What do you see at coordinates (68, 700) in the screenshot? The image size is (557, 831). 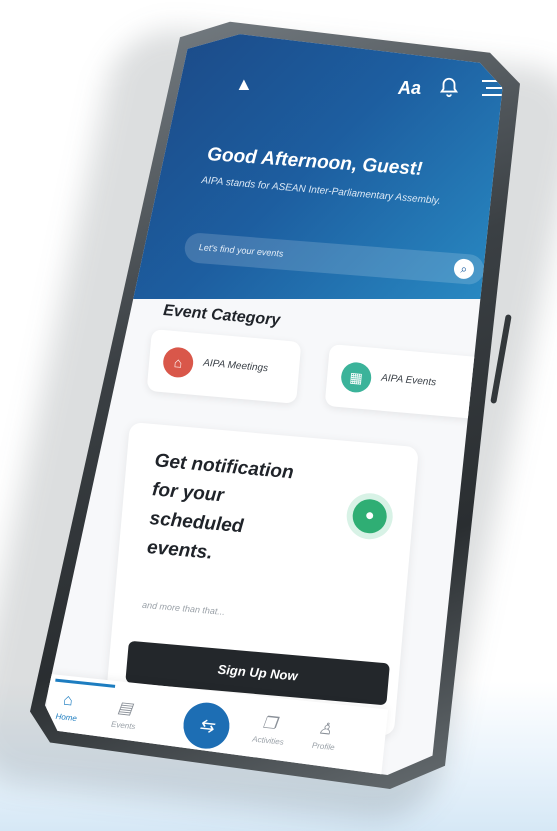 I see `home-icon: ⌂` at bounding box center [68, 700].